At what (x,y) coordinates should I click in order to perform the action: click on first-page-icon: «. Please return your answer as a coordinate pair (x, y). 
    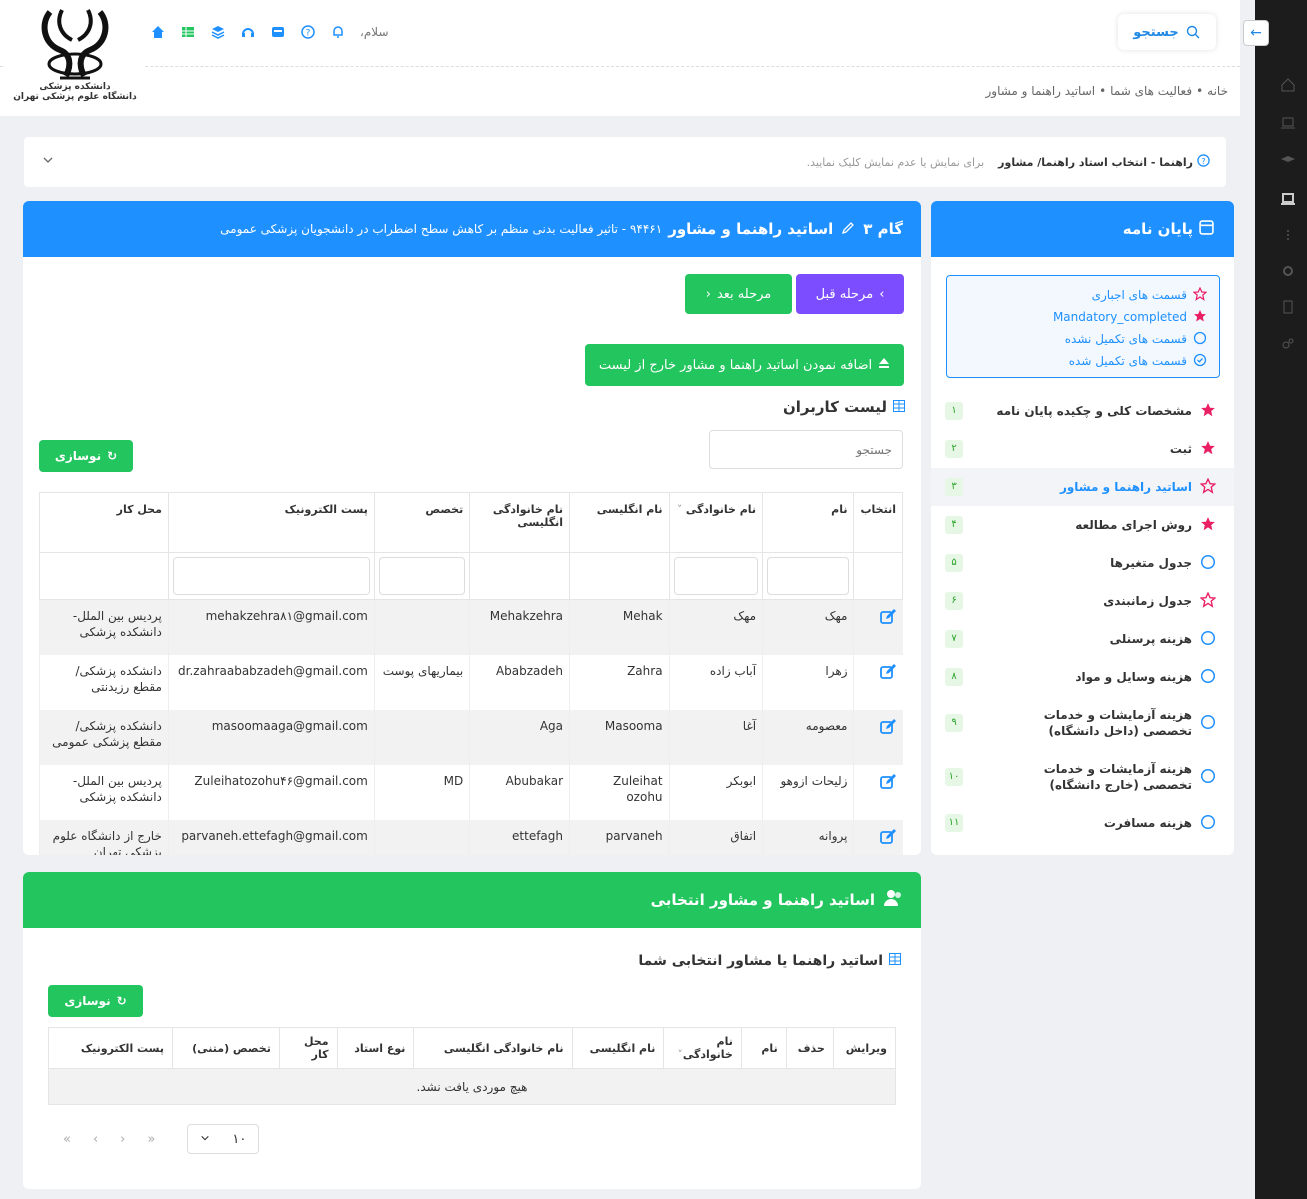
    Looking at the image, I should click on (67, 1139).